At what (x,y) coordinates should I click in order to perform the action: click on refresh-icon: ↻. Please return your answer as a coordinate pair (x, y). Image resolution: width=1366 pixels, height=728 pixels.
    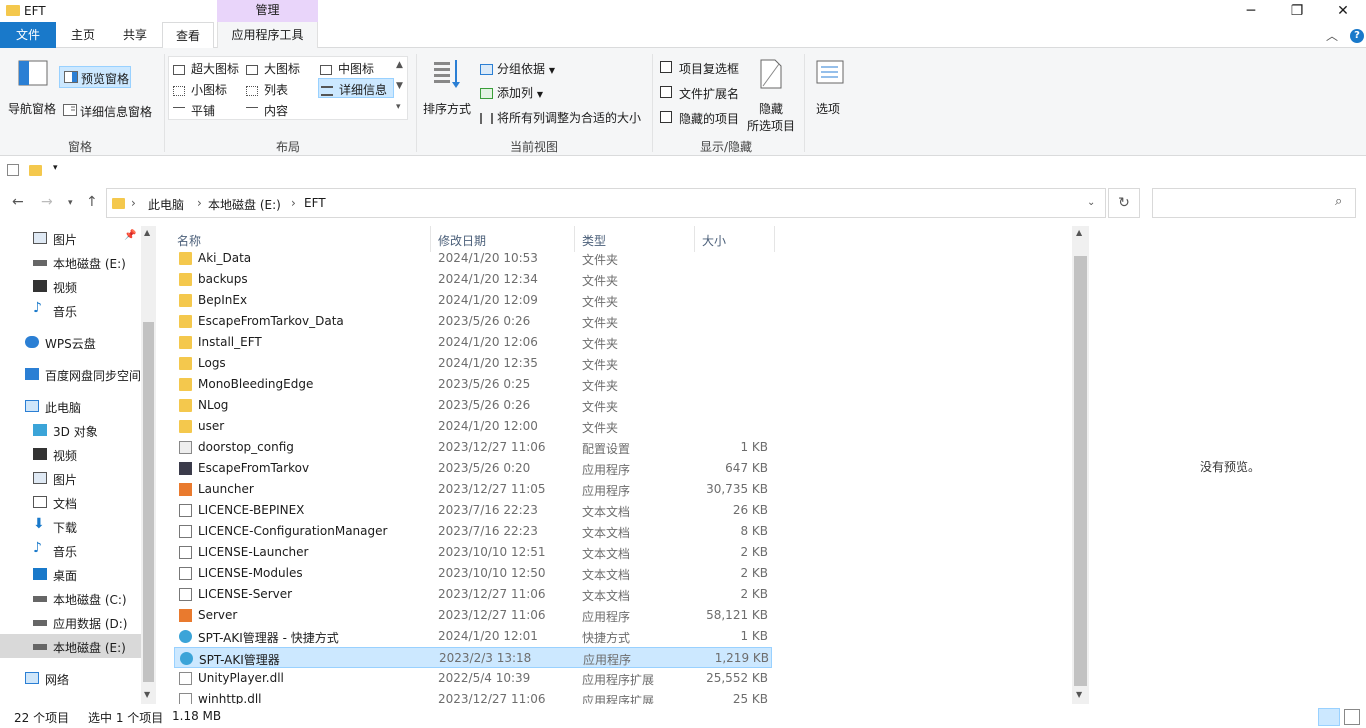
    Looking at the image, I should click on (1124, 203).